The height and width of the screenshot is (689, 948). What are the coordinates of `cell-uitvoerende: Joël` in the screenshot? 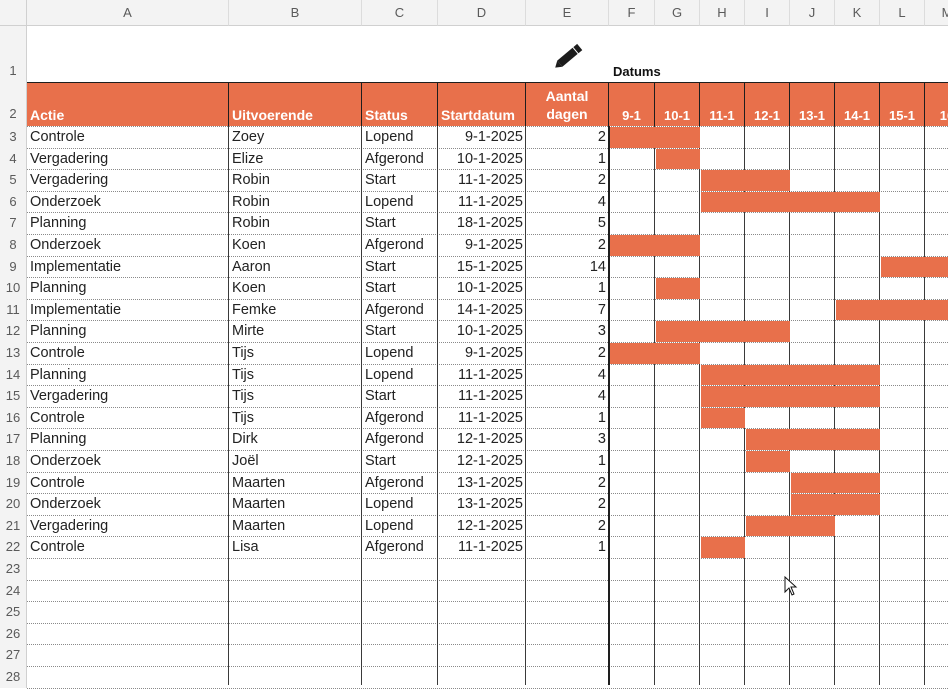 It's located at (295, 461).